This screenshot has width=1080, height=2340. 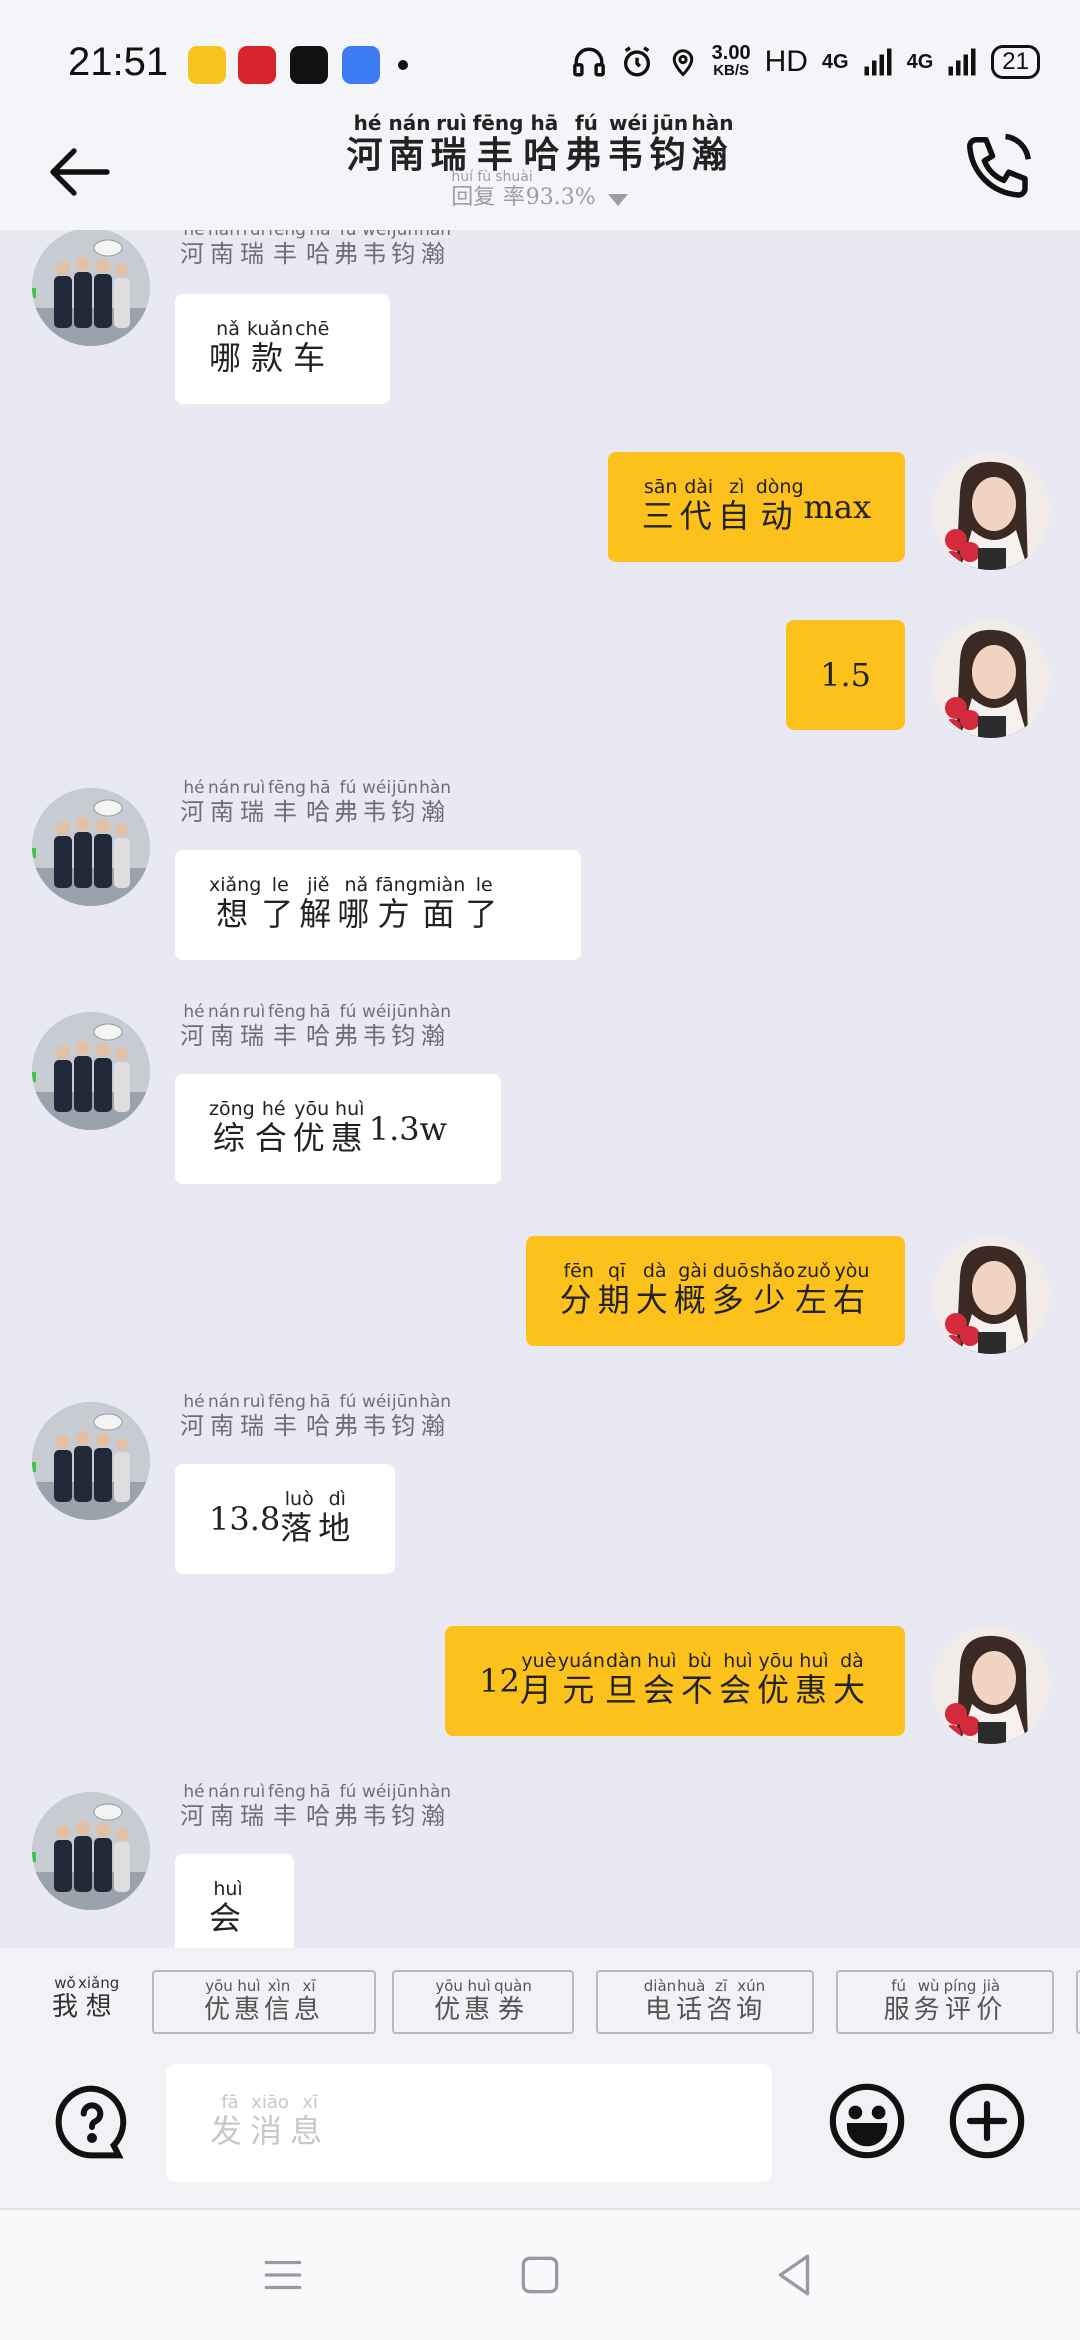 I want to click on hanzi: 评píng, so click(x=960, y=2000).